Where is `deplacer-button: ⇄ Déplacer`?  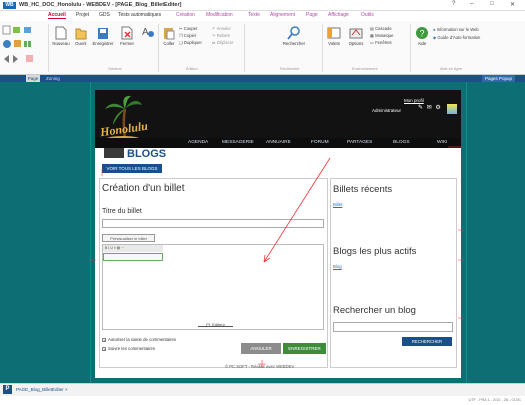 deplacer-button: ⇄ Déplacer is located at coordinates (222, 42).